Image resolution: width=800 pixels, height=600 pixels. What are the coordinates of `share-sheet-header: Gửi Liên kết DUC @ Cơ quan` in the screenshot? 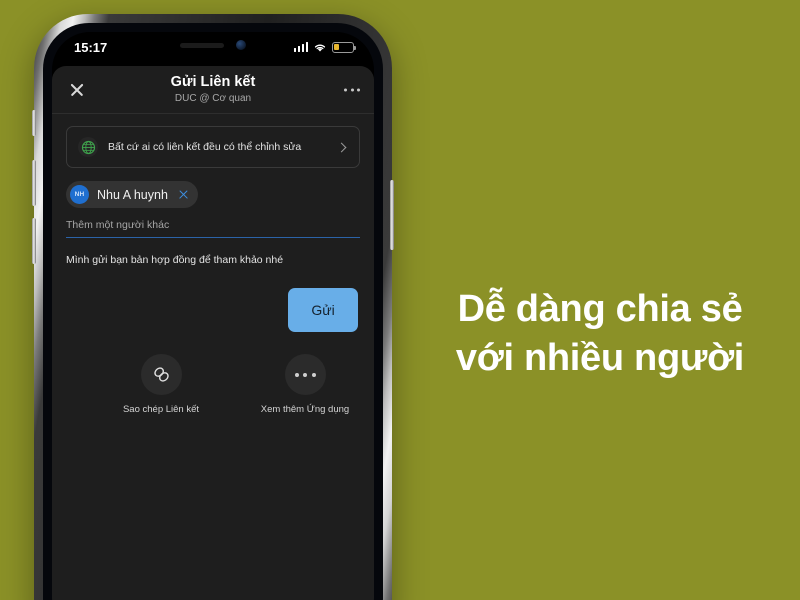 It's located at (213, 90).